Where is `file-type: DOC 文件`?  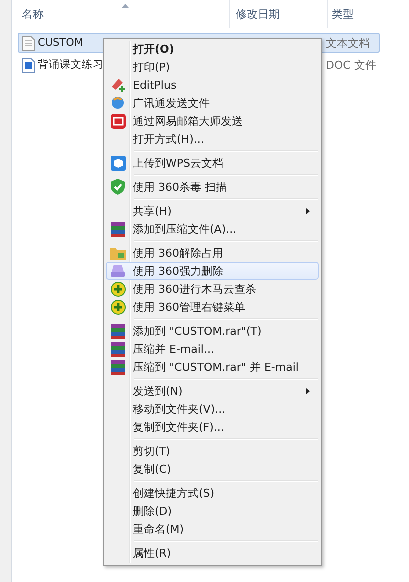 file-type: DOC 文件 is located at coordinates (351, 65).